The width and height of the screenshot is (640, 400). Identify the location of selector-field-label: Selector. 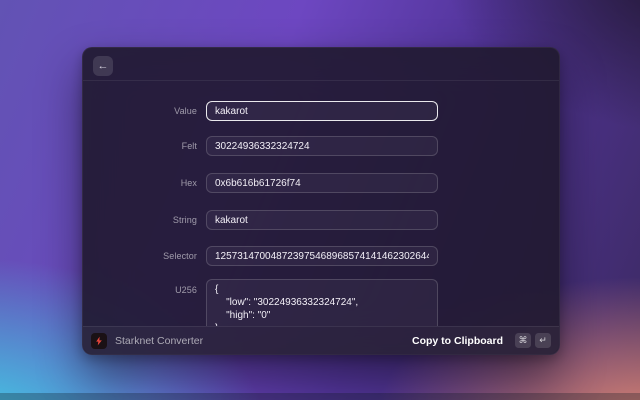
(180, 256).